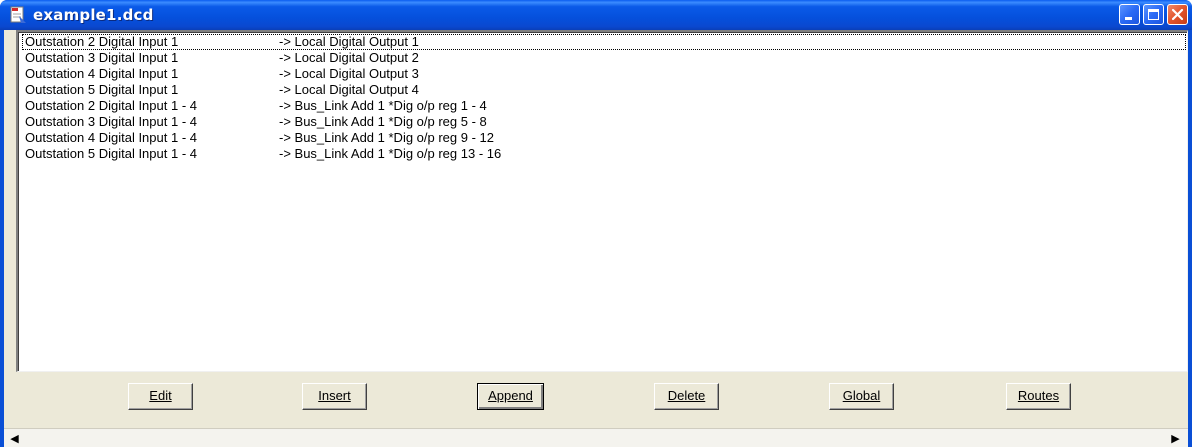  I want to click on append-button: Append, so click(510, 396).